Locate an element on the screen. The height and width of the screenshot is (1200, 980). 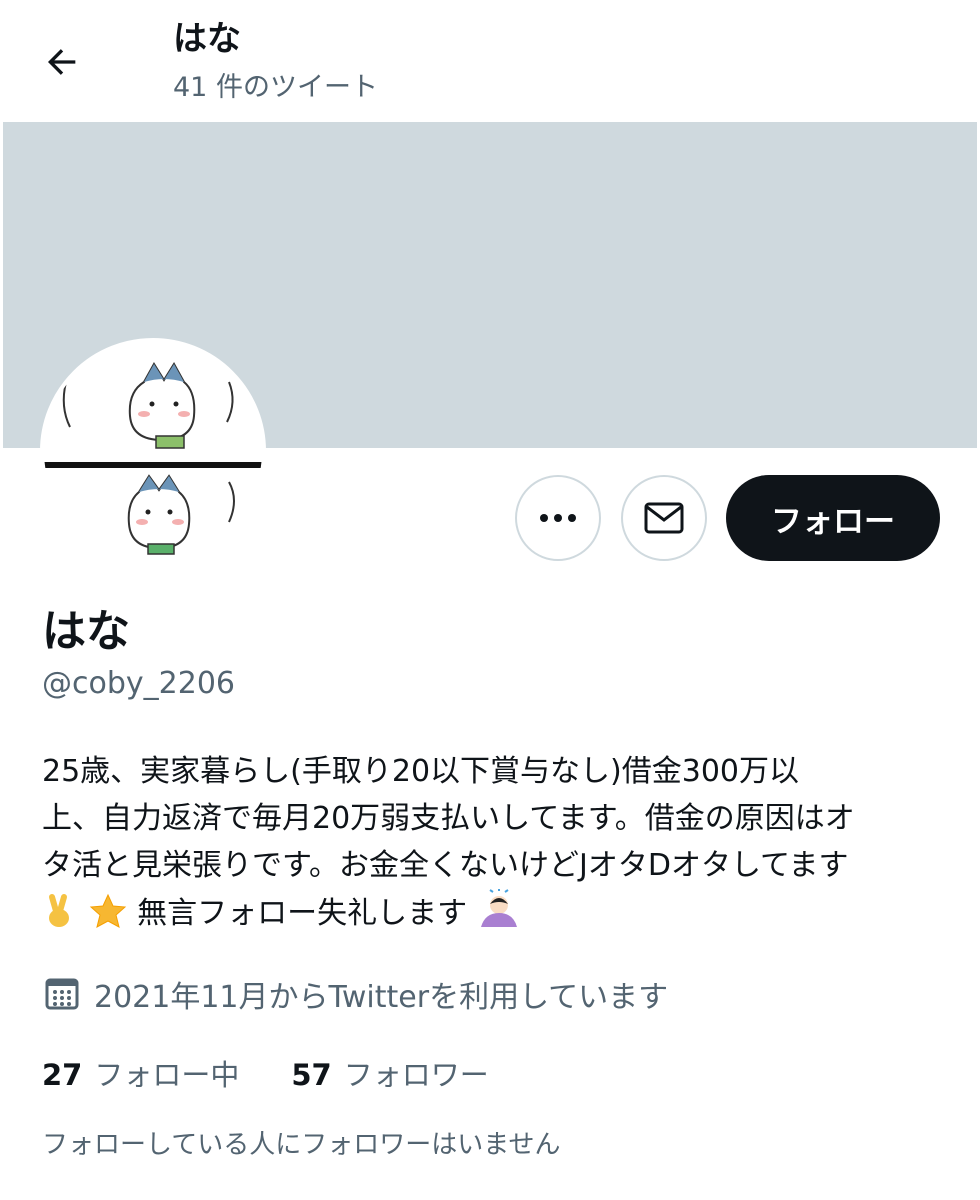
followers-stat: 57 フォロワー is located at coordinates (389, 1073).